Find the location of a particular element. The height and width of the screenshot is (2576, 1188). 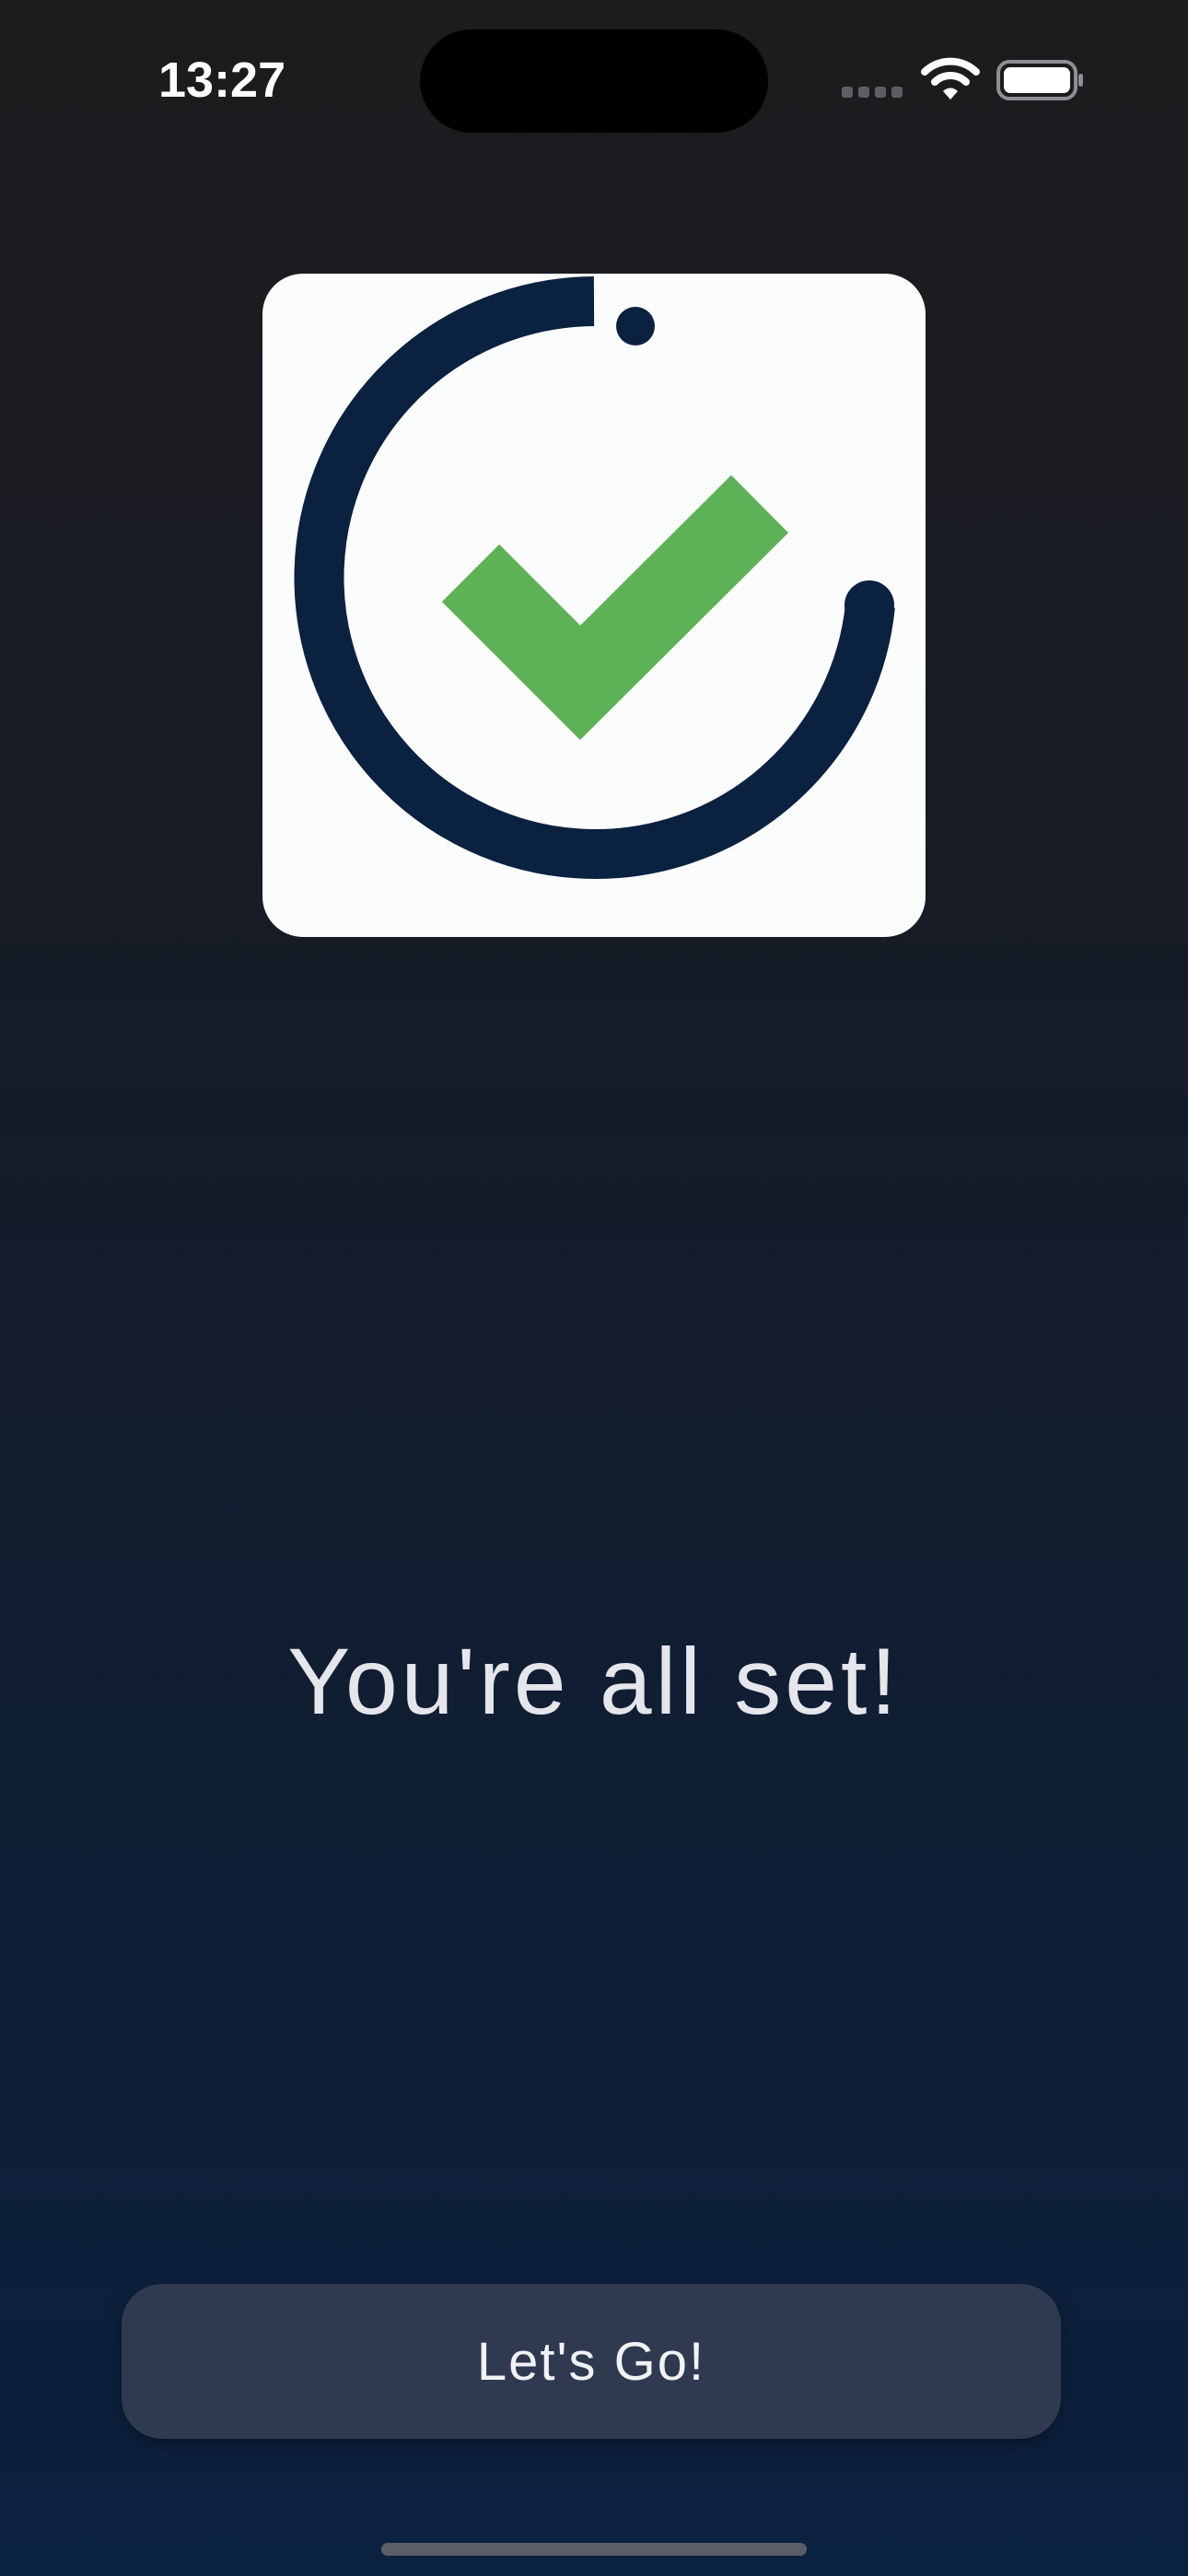

status-time: 13:27 is located at coordinates (222, 80).